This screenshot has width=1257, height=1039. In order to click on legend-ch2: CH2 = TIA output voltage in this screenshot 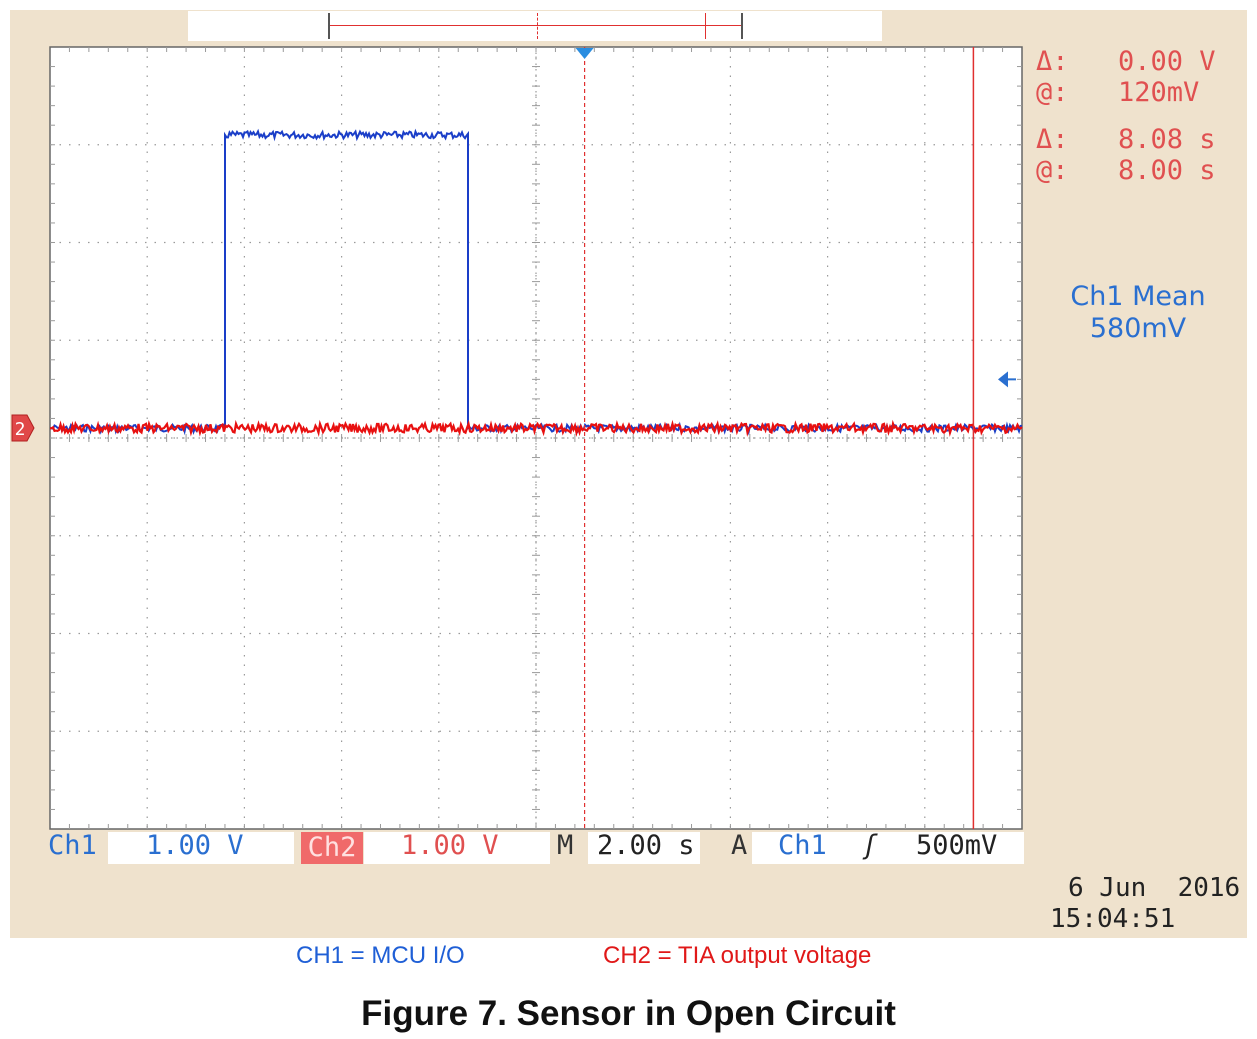, I will do `click(737, 955)`.